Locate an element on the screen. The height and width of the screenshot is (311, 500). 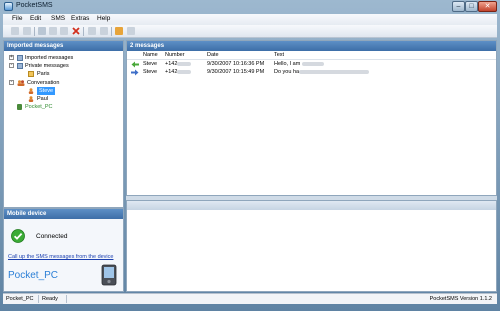
minimize-button: – is located at coordinates (458, 6).